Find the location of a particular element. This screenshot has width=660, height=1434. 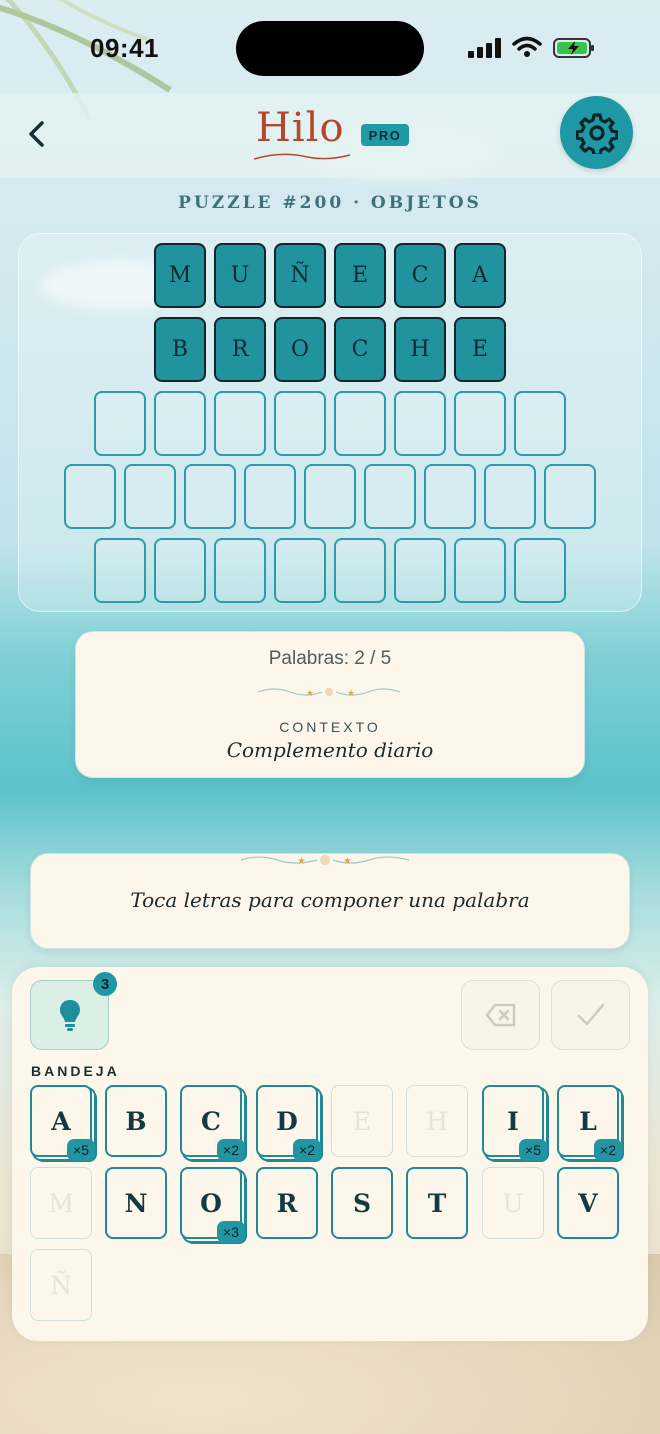

status-bar: 09:41 is located at coordinates (330, 46).